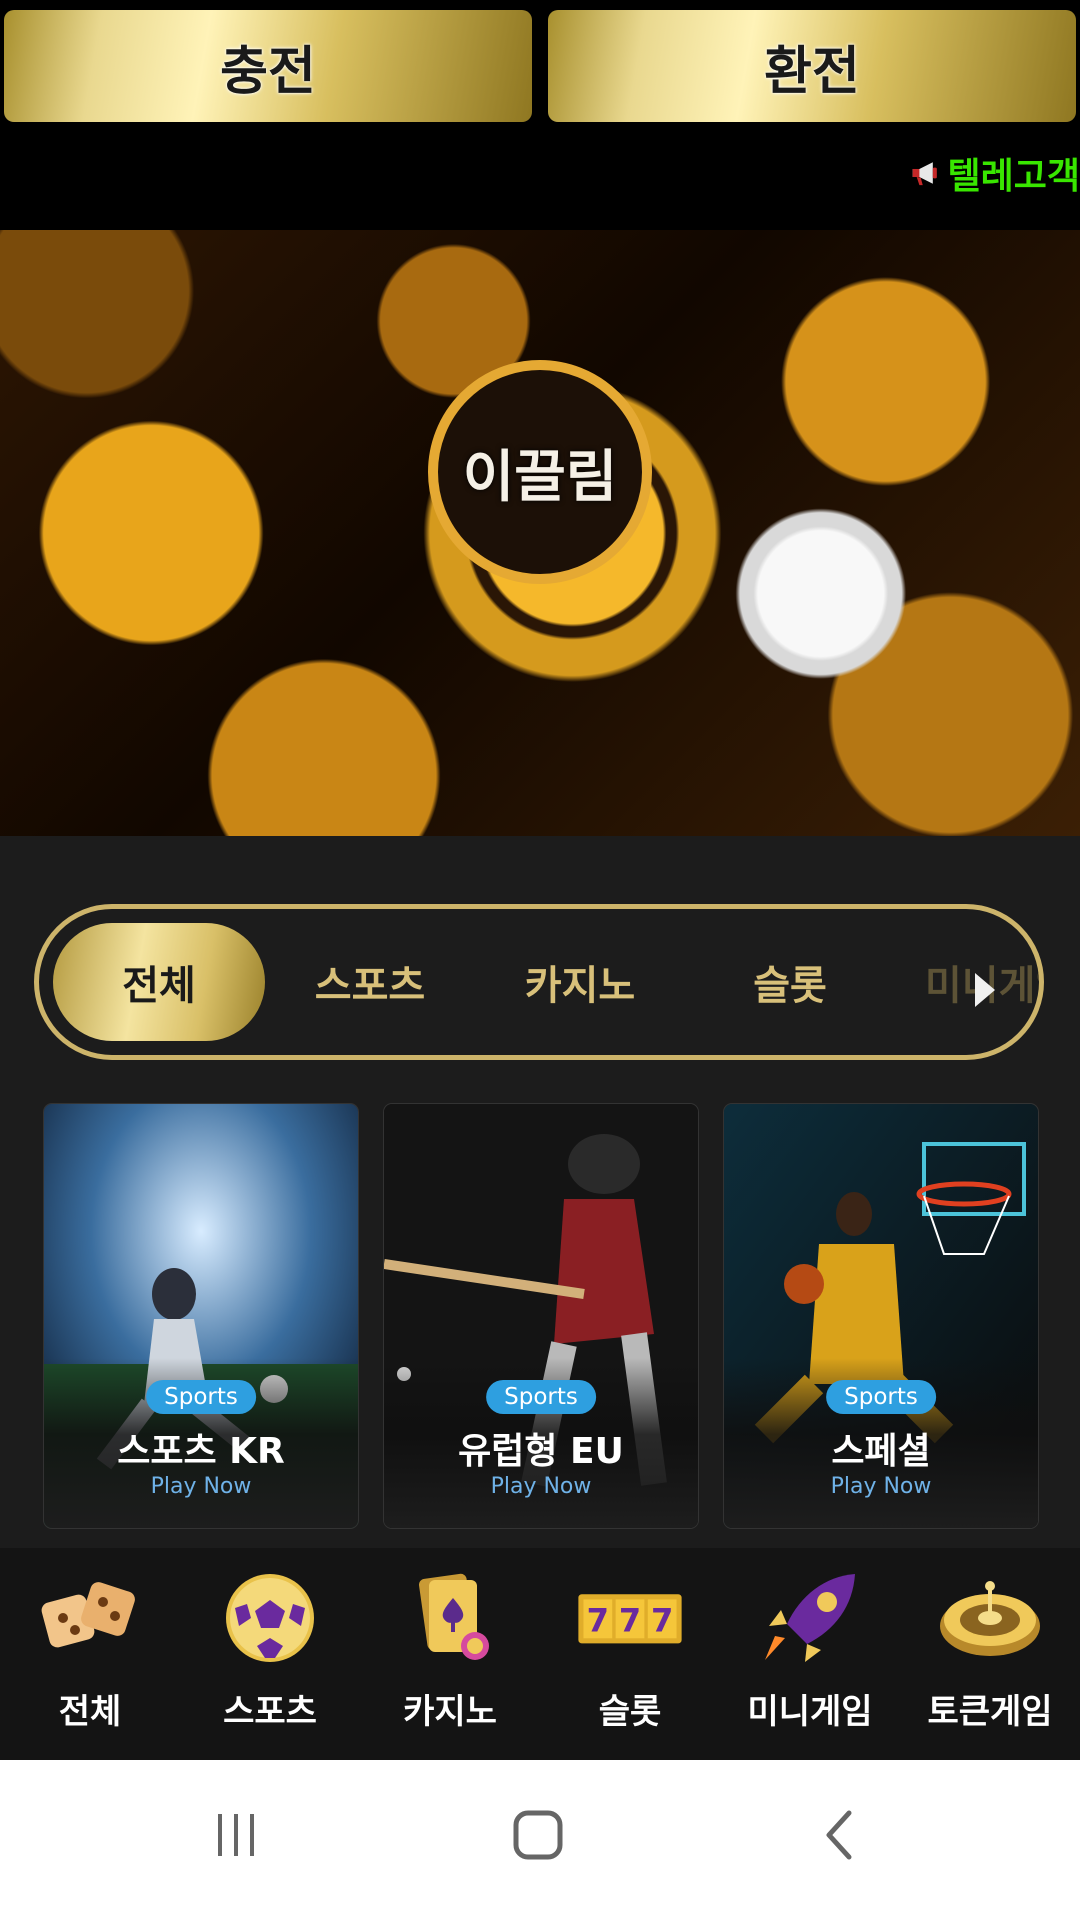 The height and width of the screenshot is (1905, 1080). I want to click on nav-label: 슬롯, so click(630, 1712).